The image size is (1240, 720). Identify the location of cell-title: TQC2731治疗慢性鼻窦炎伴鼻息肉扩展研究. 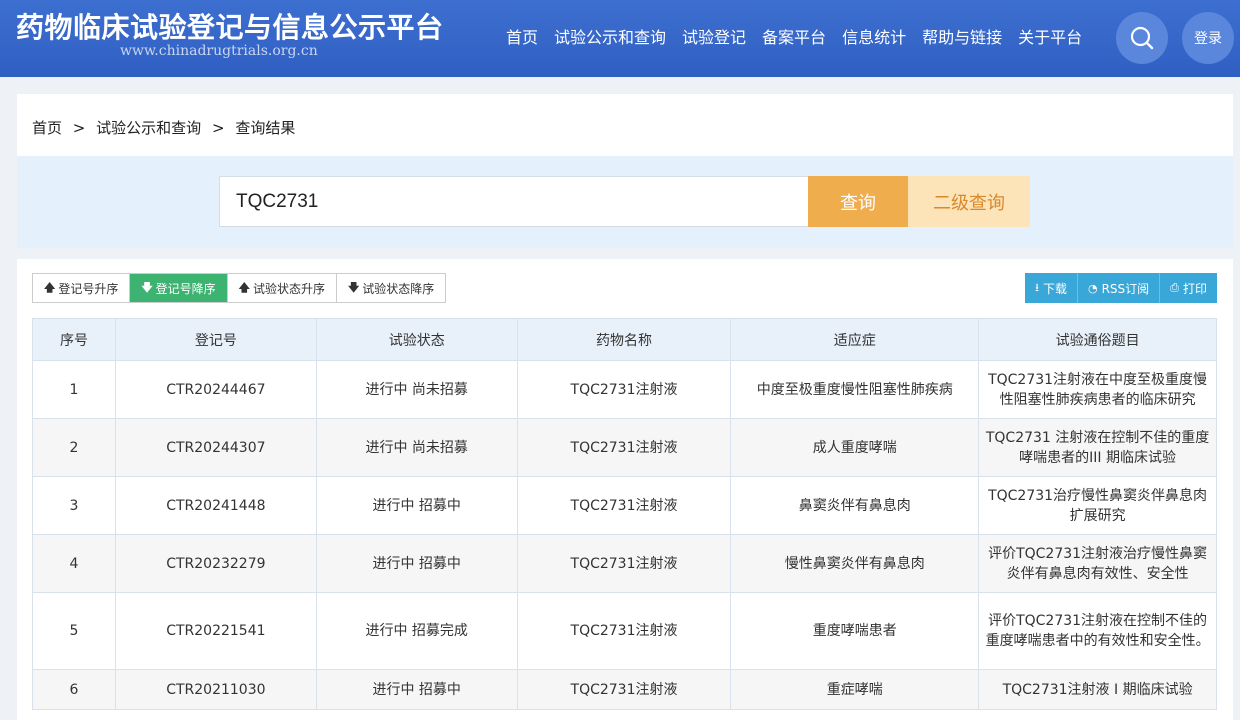
(1097, 505).